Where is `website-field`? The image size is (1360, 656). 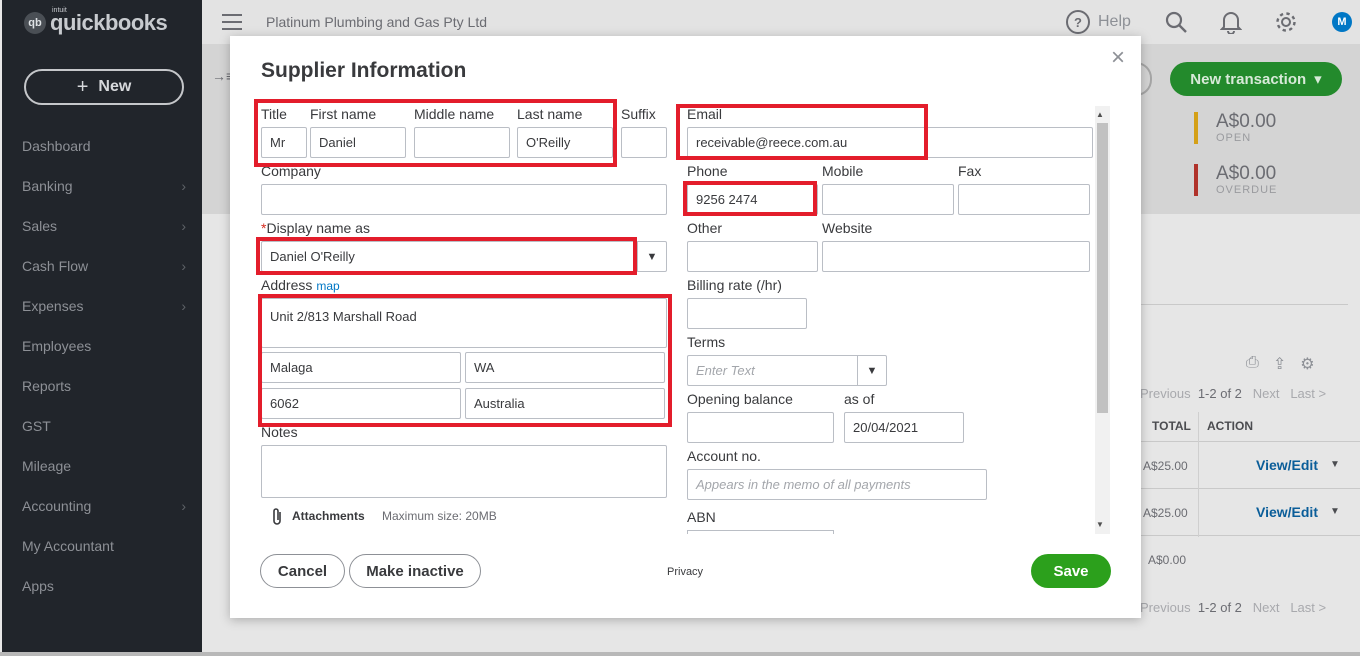
website-field is located at coordinates (956, 256).